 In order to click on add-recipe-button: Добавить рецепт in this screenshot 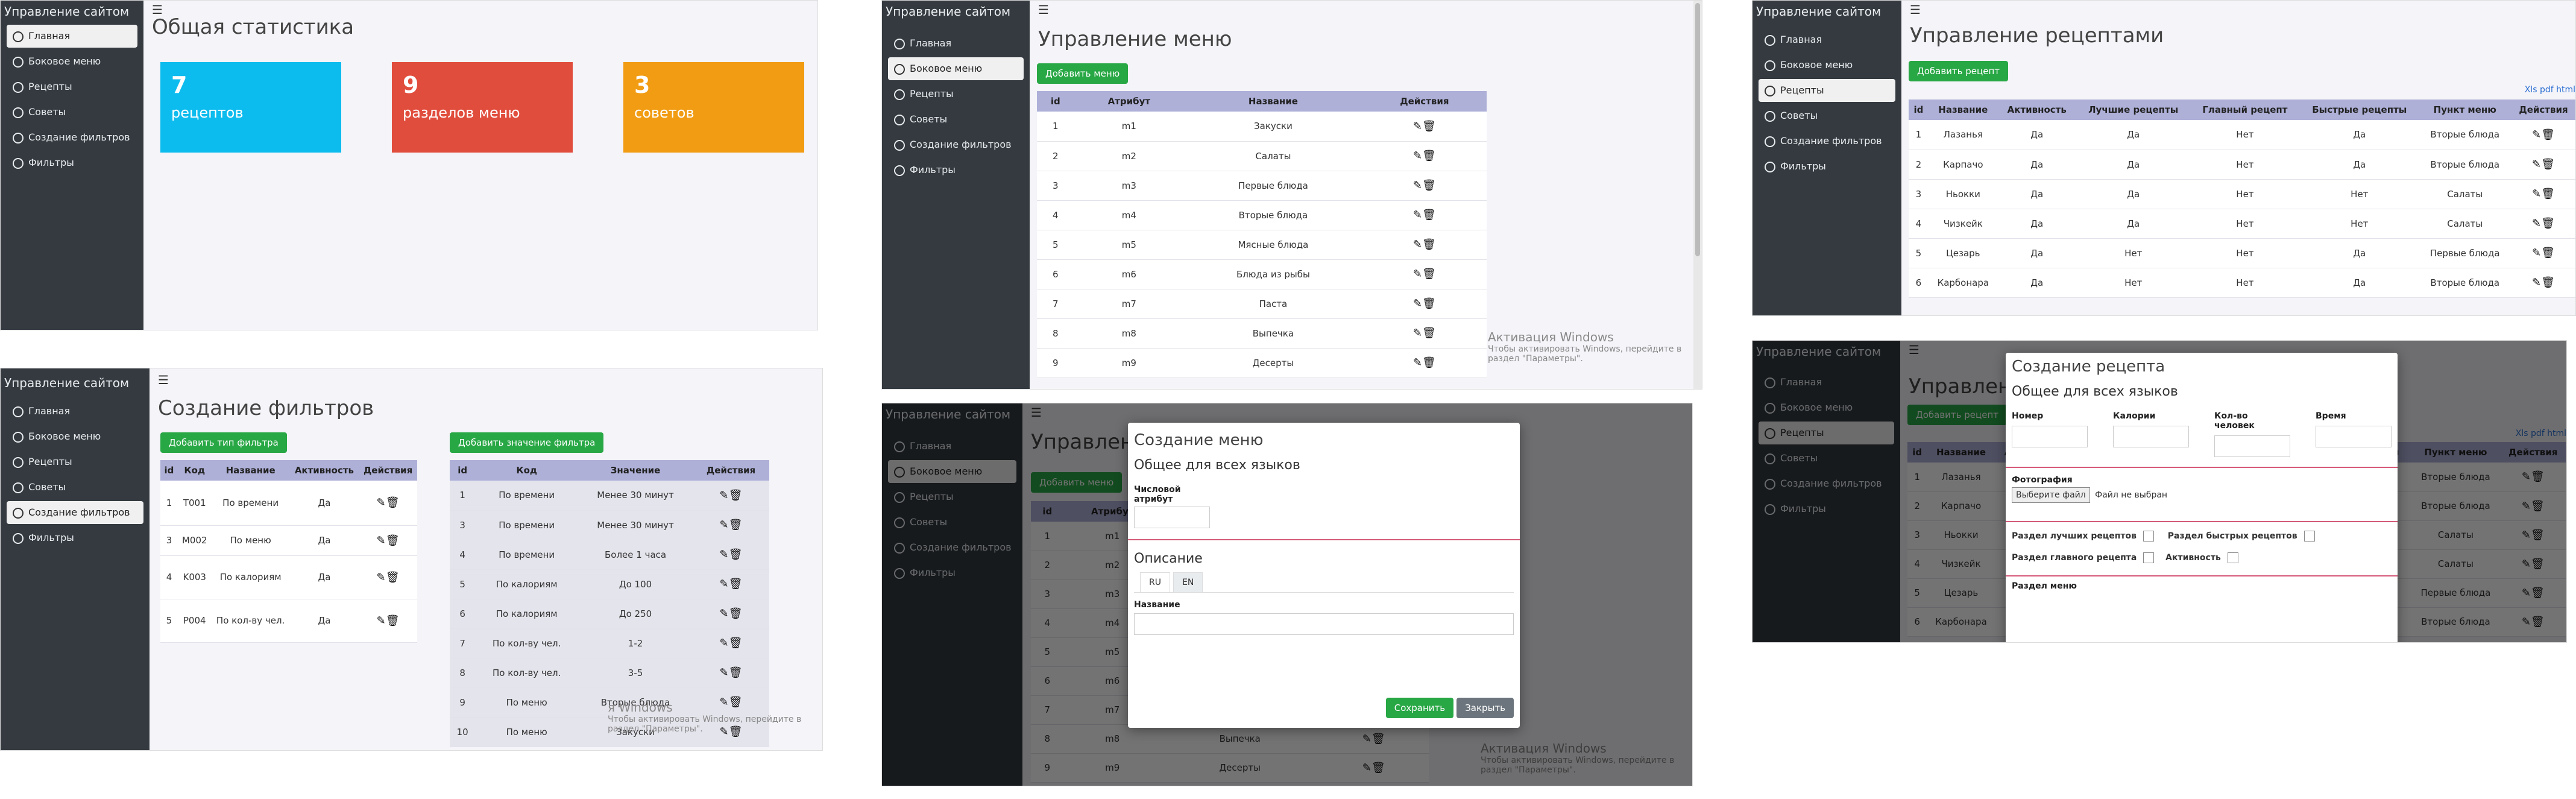, I will do `click(1959, 71)`.